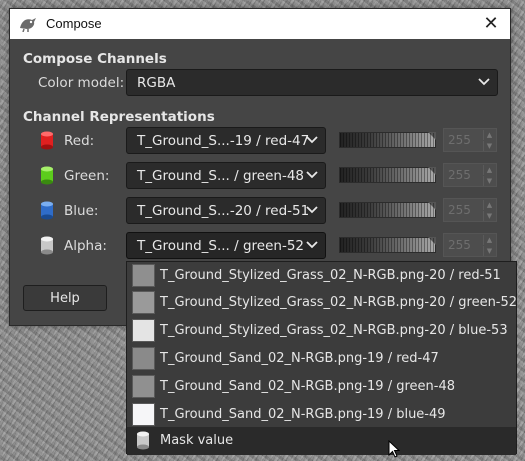 Image resolution: width=525 pixels, height=461 pixels. I want to click on blue-mask-spinbox: 255 ▲ ▼, so click(470, 210).